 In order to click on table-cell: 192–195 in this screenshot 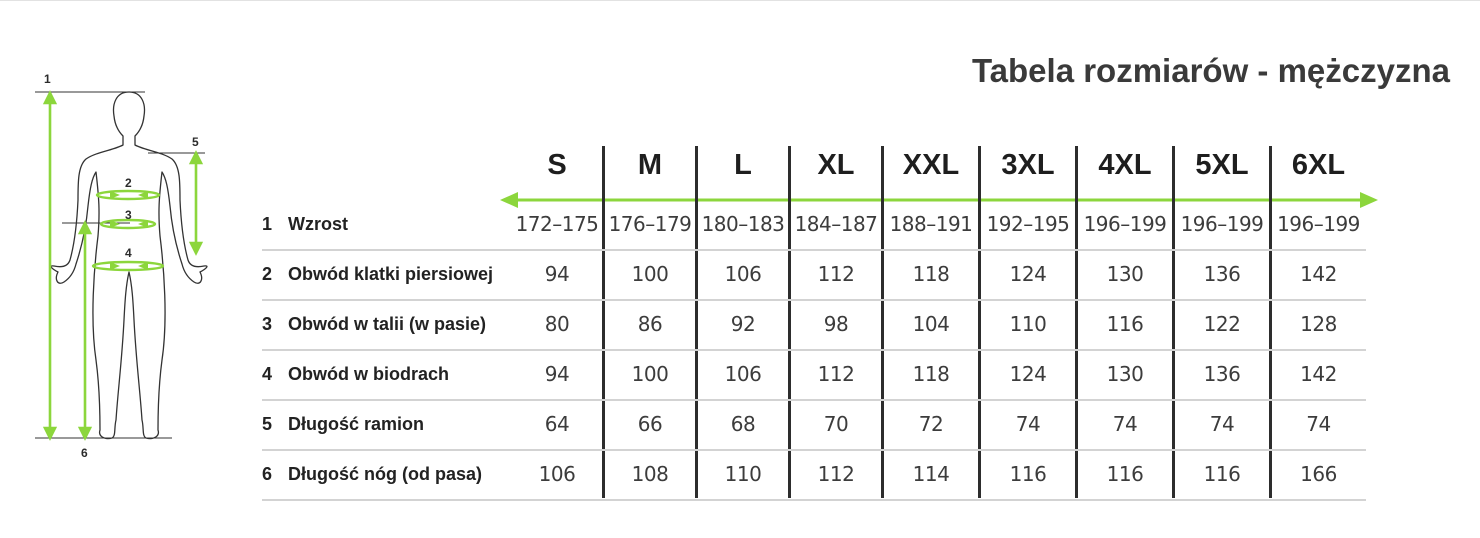, I will do `click(1028, 224)`.